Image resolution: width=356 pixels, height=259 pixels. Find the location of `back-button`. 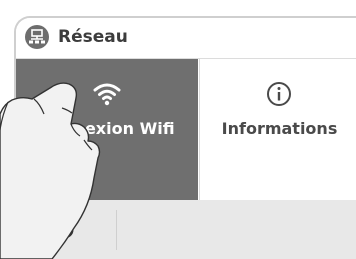

back-button is located at coordinates (58, 230).